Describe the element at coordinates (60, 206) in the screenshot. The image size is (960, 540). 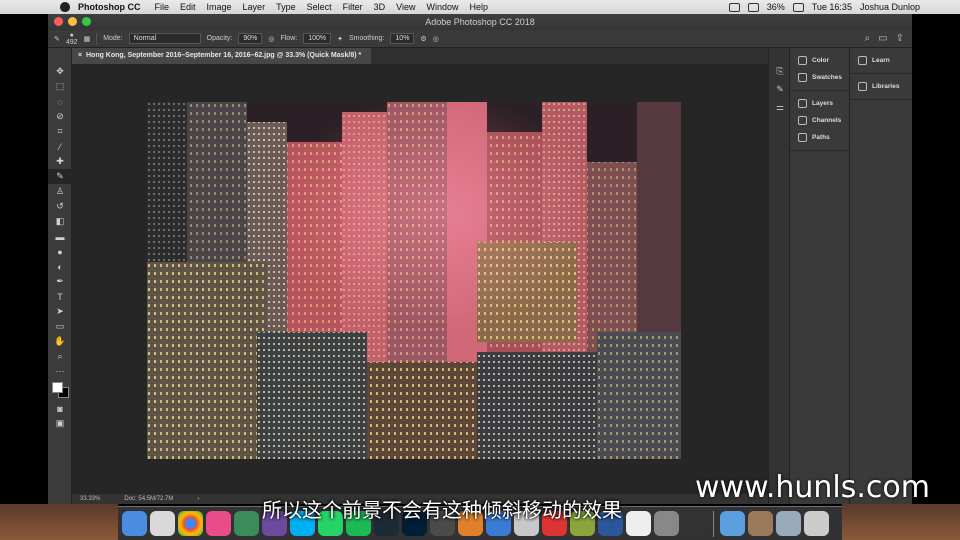
I see `history-brush-tool-icon: ↺` at that location.